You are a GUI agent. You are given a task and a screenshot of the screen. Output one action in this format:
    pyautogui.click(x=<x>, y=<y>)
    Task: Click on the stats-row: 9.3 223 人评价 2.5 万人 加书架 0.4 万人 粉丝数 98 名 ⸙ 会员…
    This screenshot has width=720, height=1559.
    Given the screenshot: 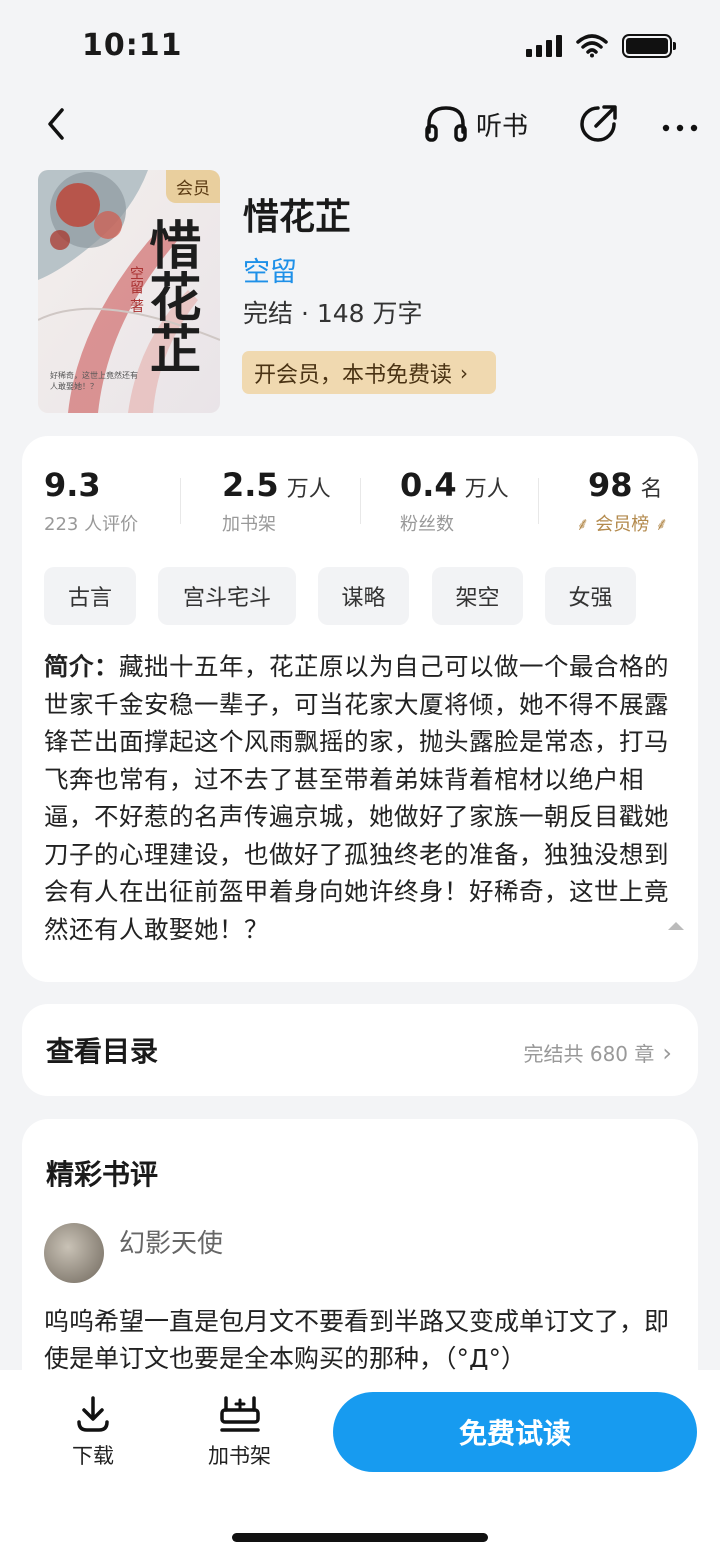 What is the action you would take?
    pyautogui.click(x=360, y=506)
    